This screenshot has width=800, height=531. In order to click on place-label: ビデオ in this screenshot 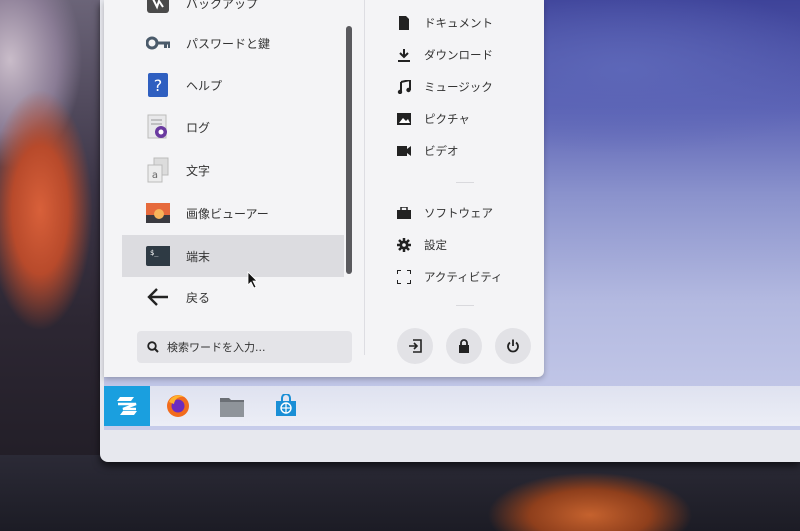, I will do `click(441, 151)`.